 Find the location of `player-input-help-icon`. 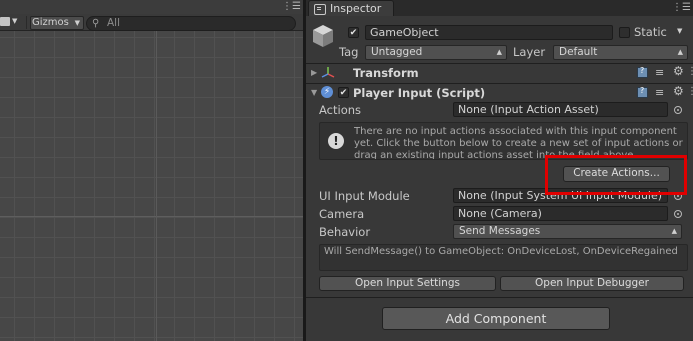

player-input-help-icon is located at coordinates (642, 92).